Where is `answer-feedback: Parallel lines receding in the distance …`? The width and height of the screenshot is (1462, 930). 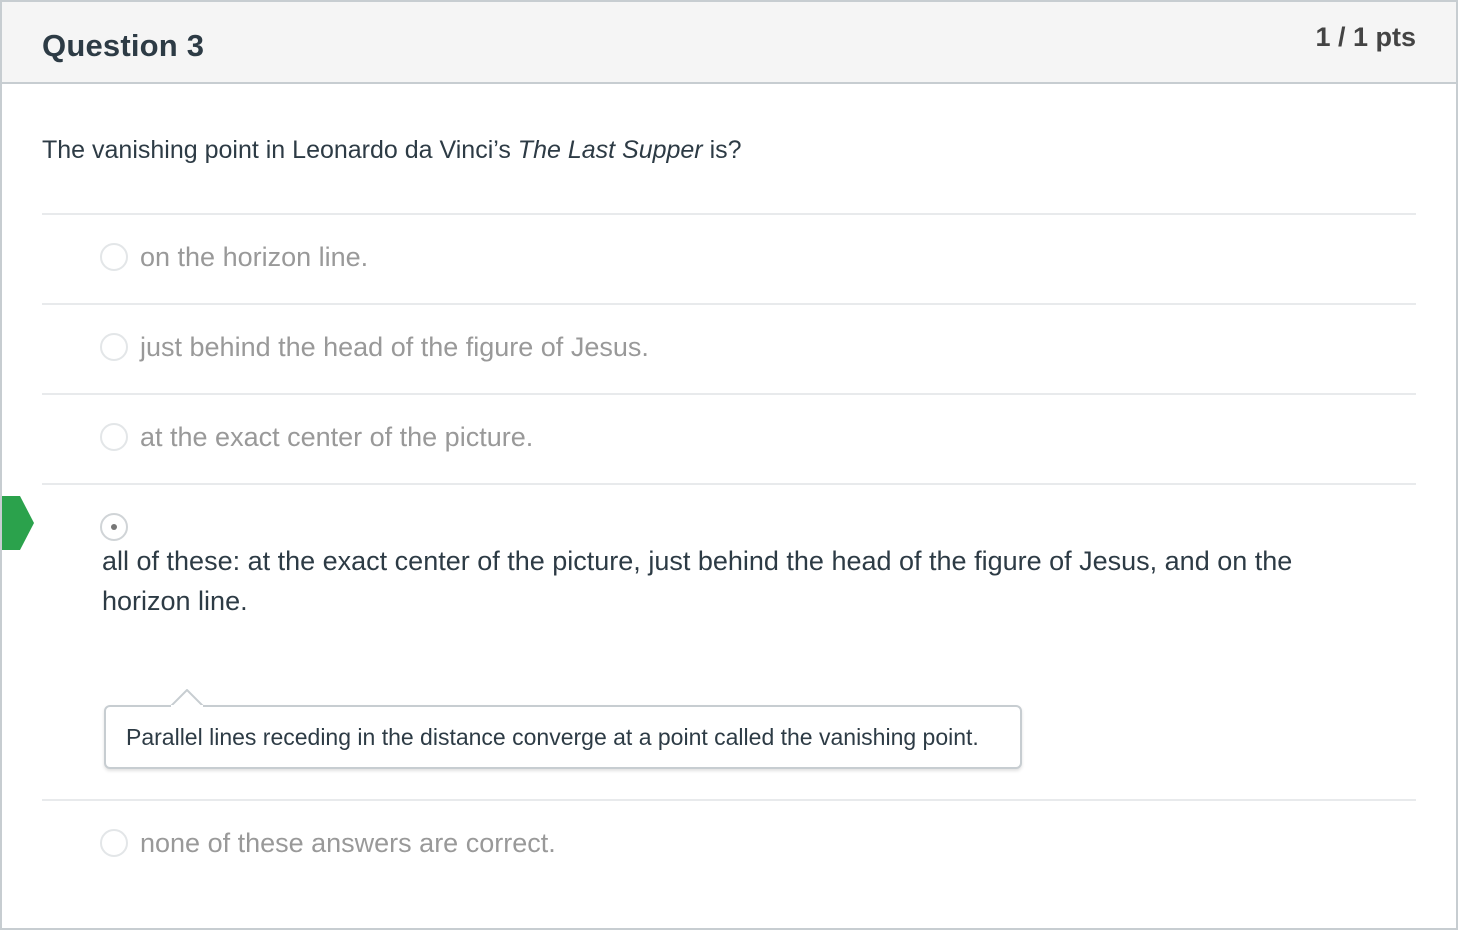
answer-feedback: Parallel lines receding in the distance … is located at coordinates (563, 729).